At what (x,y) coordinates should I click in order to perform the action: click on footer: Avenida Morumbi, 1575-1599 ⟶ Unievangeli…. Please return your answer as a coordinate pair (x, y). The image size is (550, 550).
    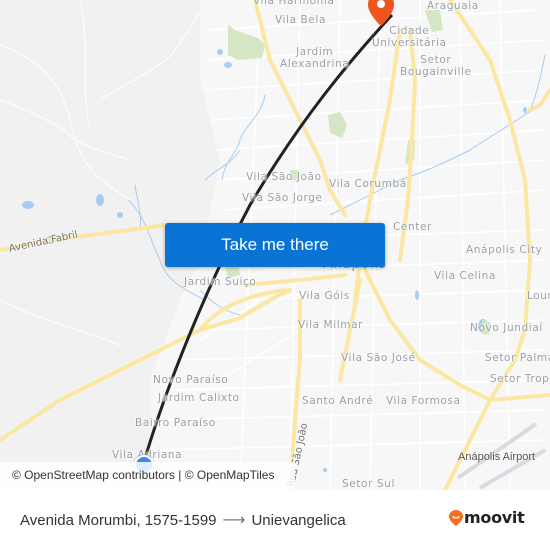
    Looking at the image, I should click on (275, 520).